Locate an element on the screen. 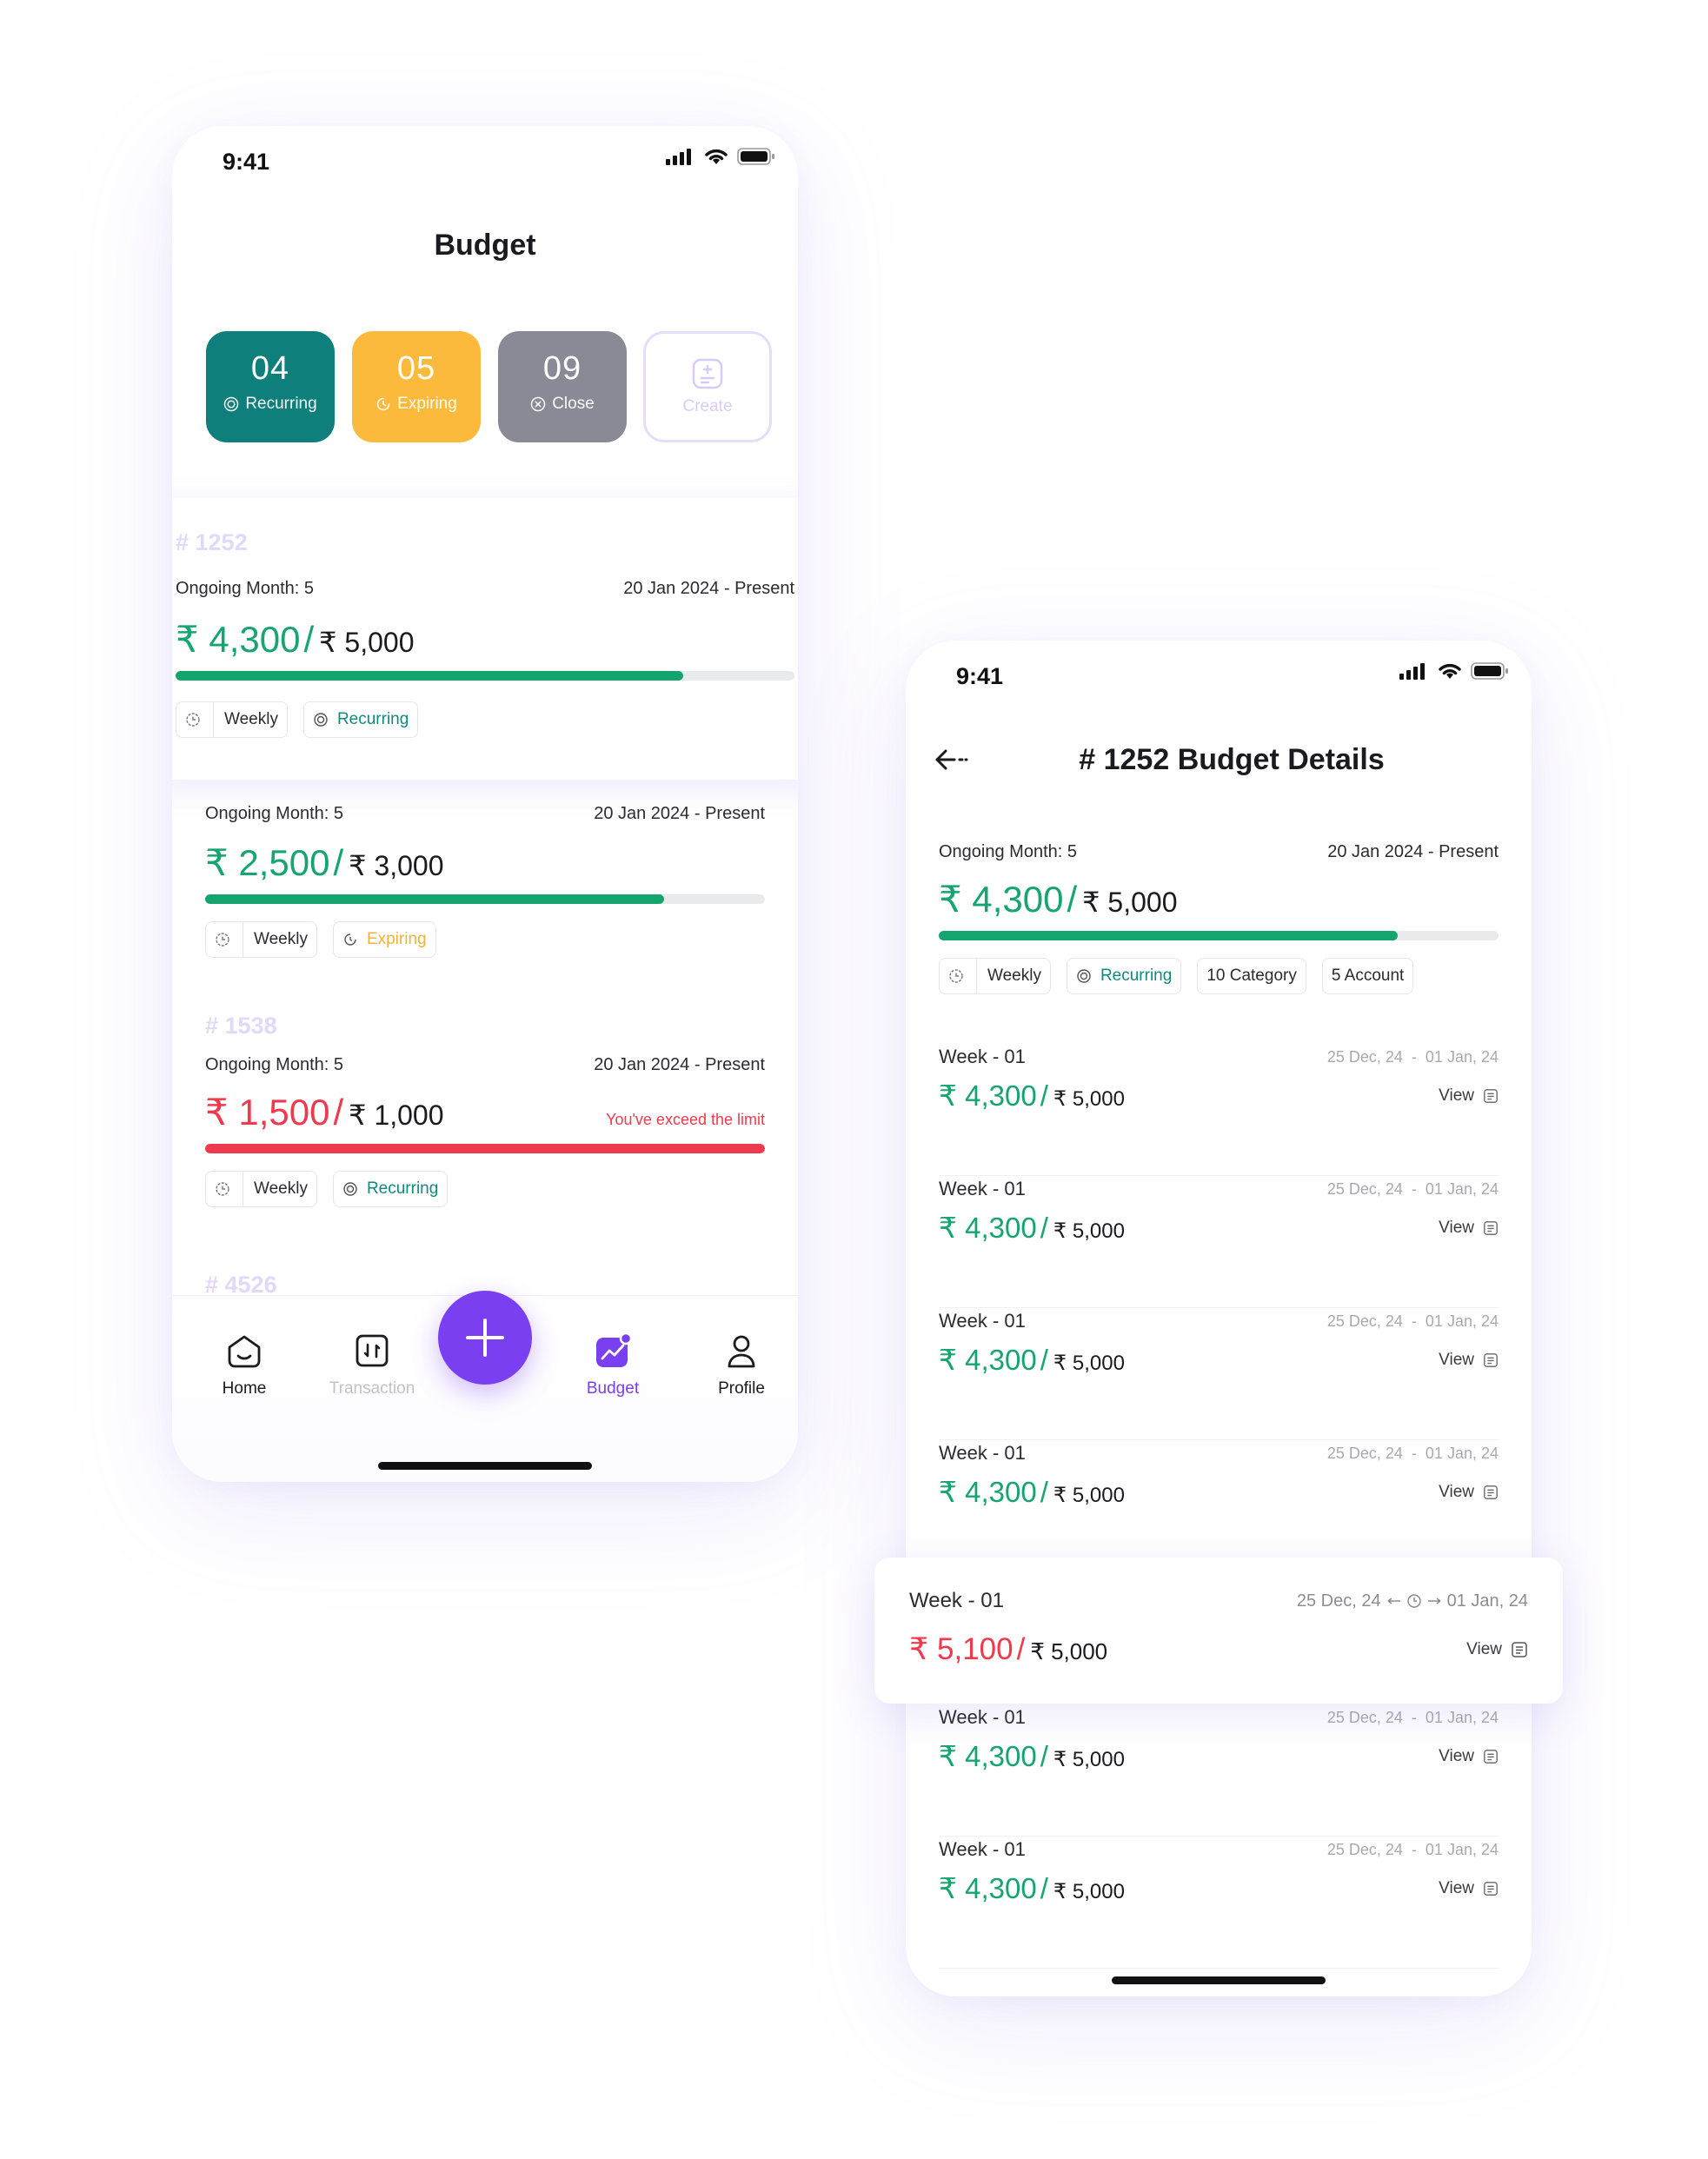  create-label: Create is located at coordinates (707, 406).